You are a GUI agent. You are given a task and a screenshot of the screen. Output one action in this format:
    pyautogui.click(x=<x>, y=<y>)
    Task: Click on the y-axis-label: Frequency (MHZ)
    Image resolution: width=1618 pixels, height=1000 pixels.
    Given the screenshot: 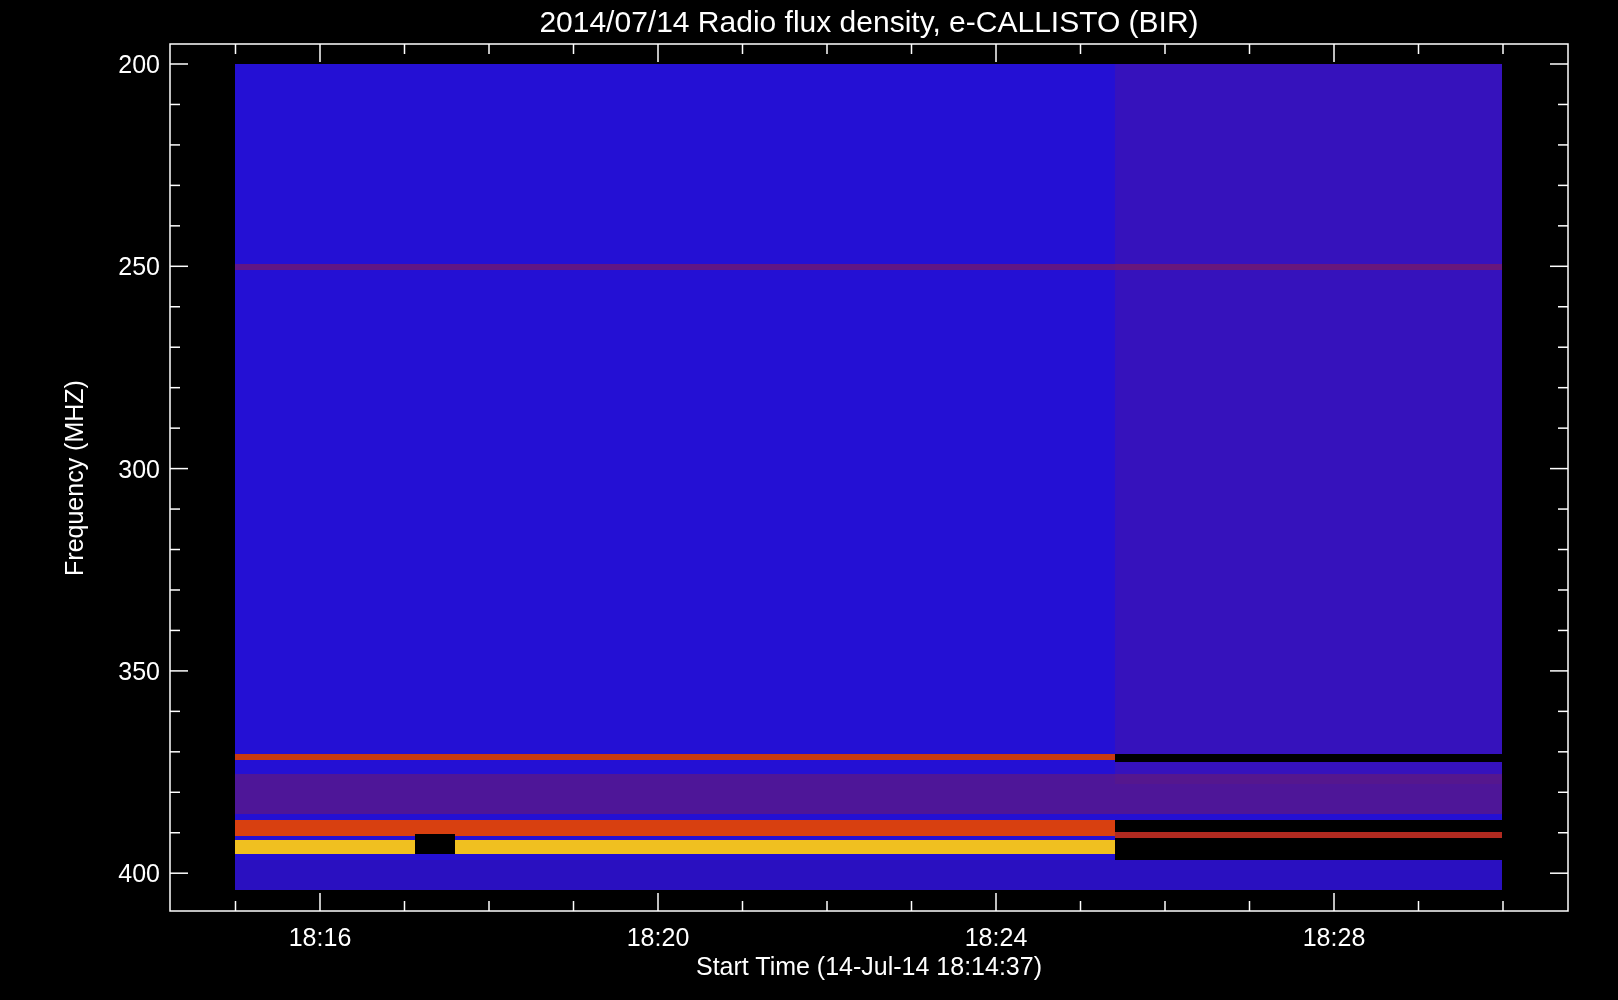 What is the action you would take?
    pyautogui.click(x=74, y=478)
    